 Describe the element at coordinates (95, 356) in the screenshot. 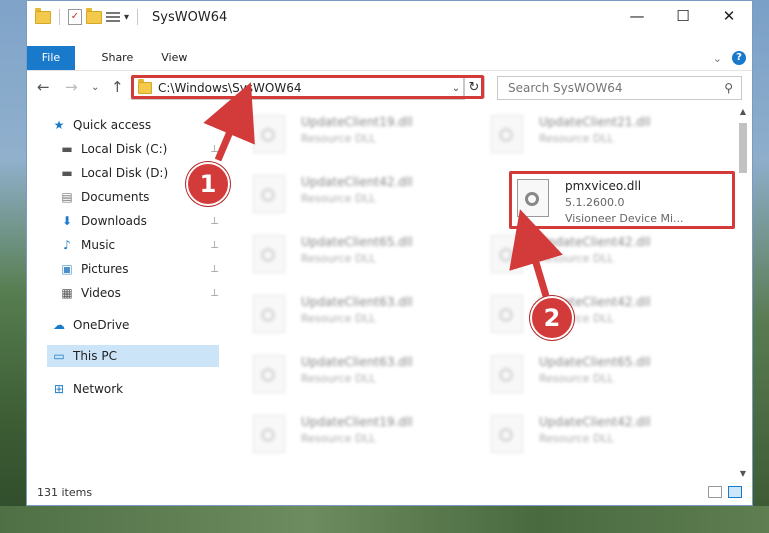

I see `sidebar-item-label: This PC` at that location.